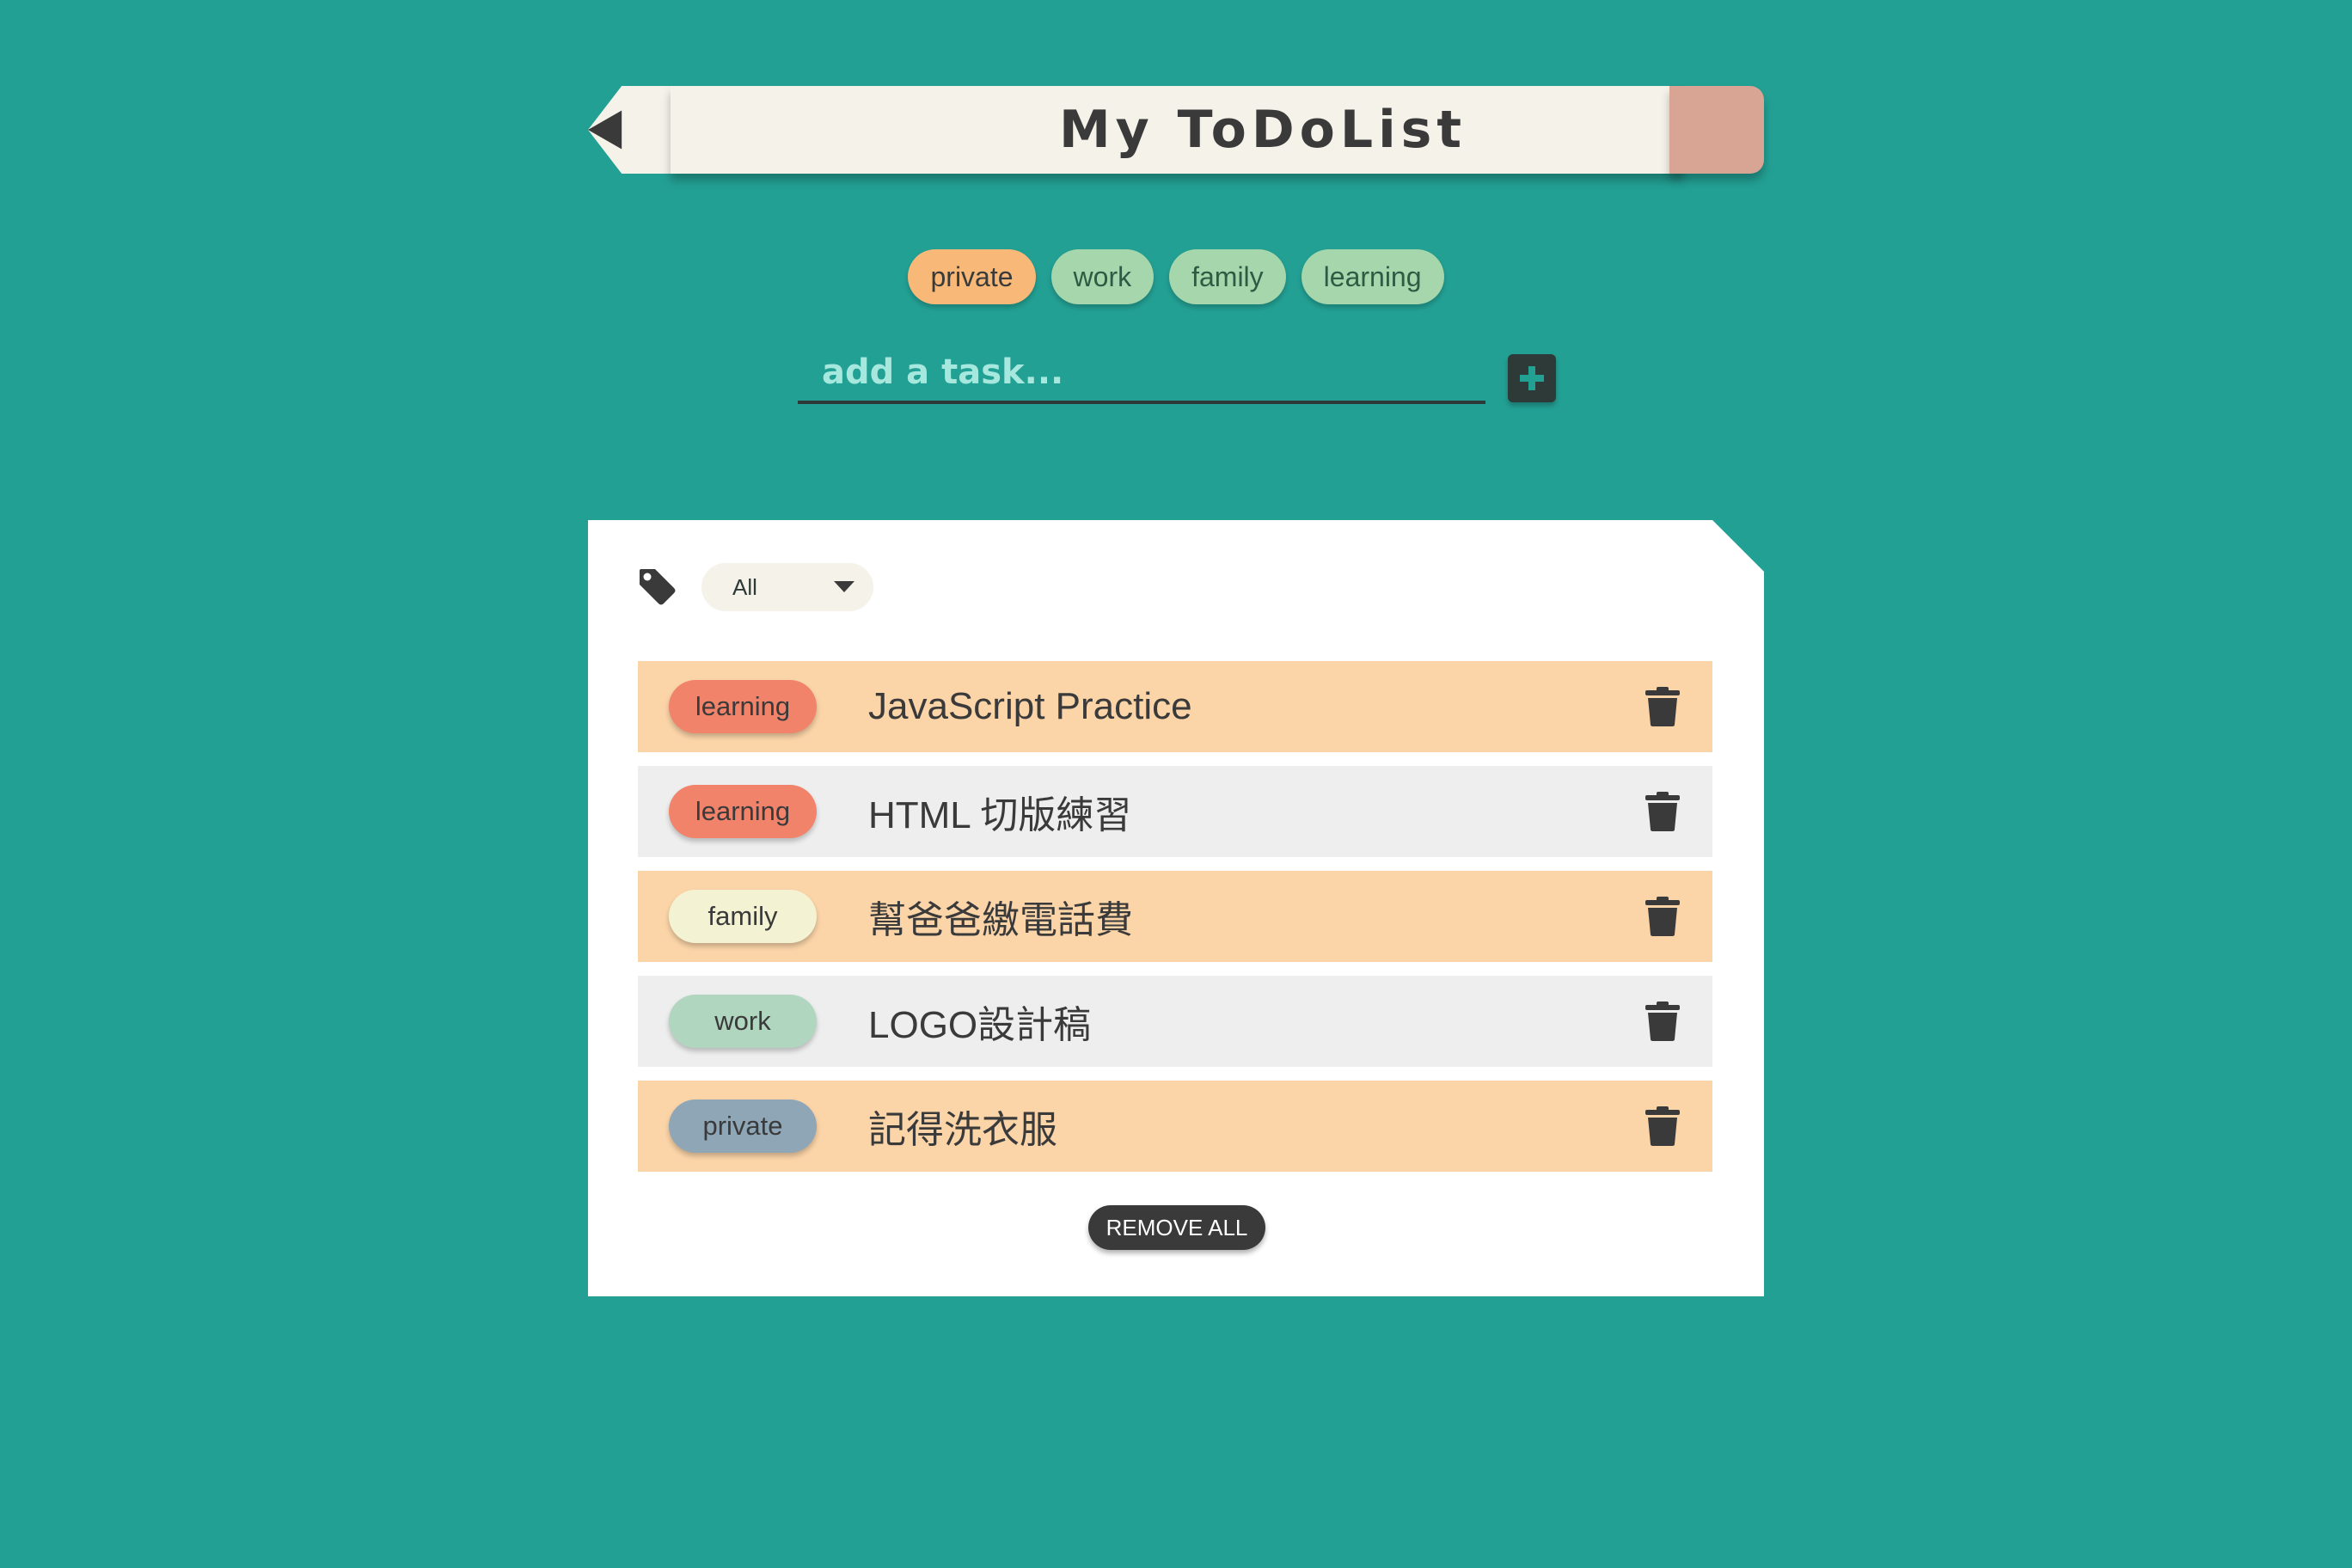 The height and width of the screenshot is (1568, 2352). Describe the element at coordinates (658, 587) in the screenshot. I see `tag-icon` at that location.